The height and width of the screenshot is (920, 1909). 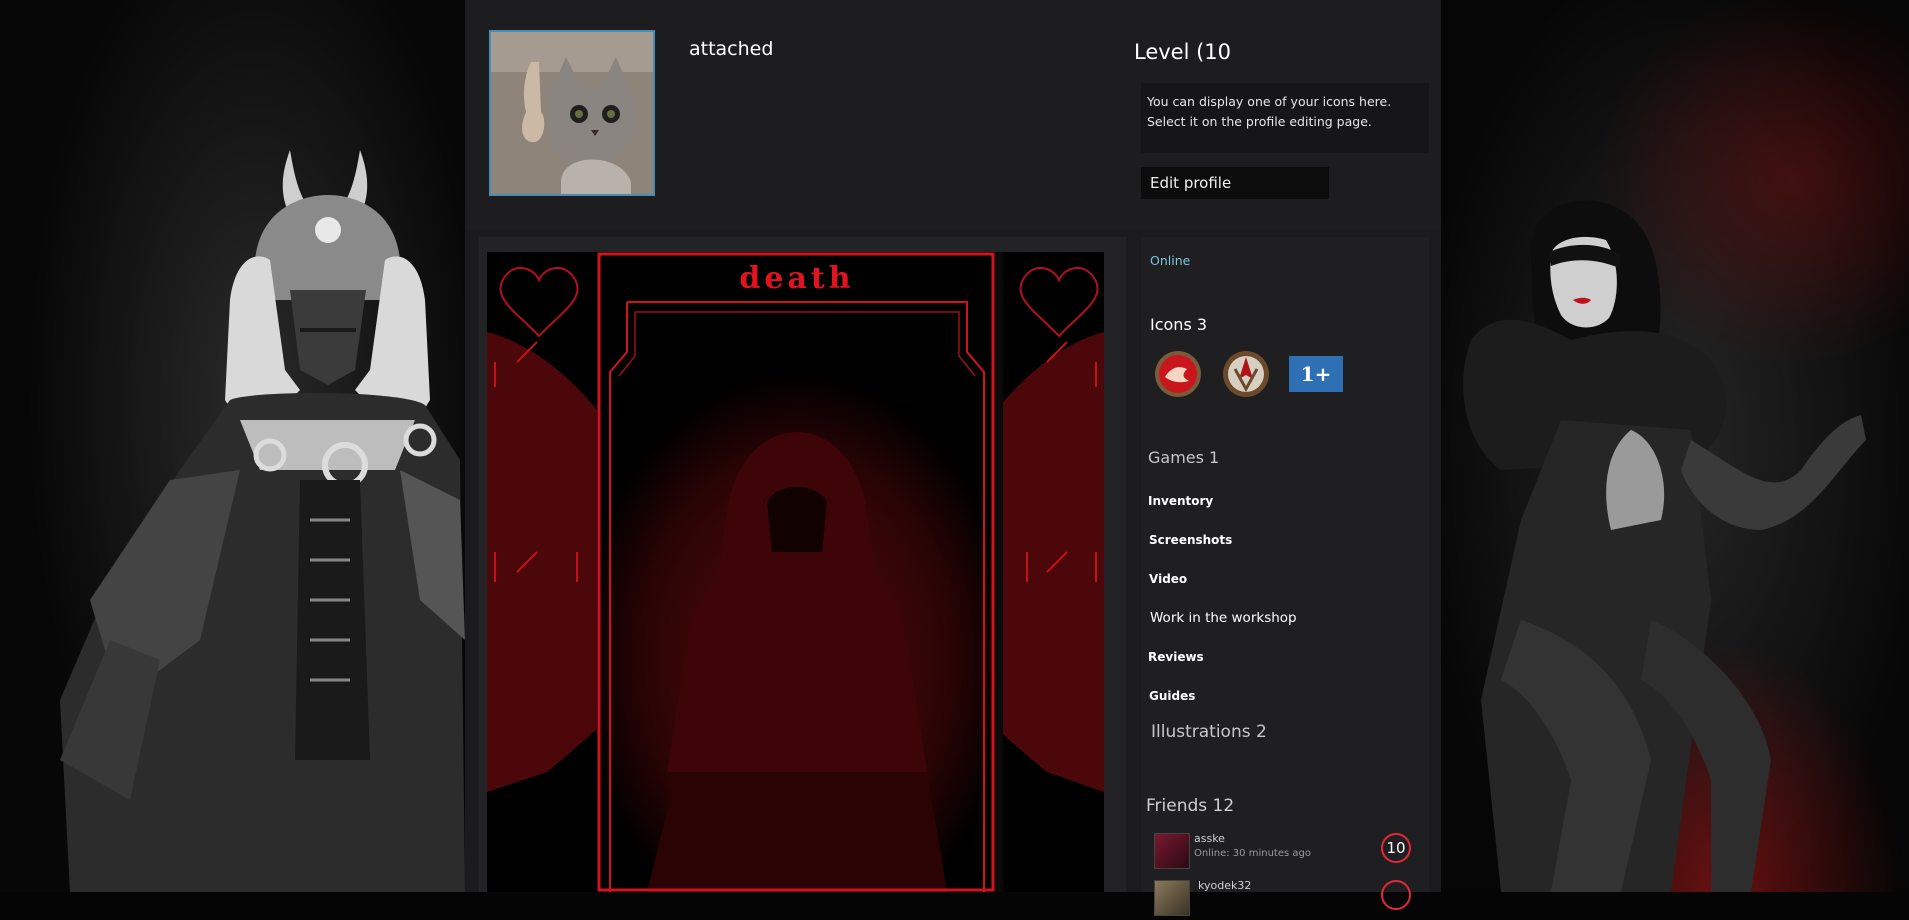 I want to click on icon-hint-line-2: Select it on the profile editing page., so click(x=1259, y=121).